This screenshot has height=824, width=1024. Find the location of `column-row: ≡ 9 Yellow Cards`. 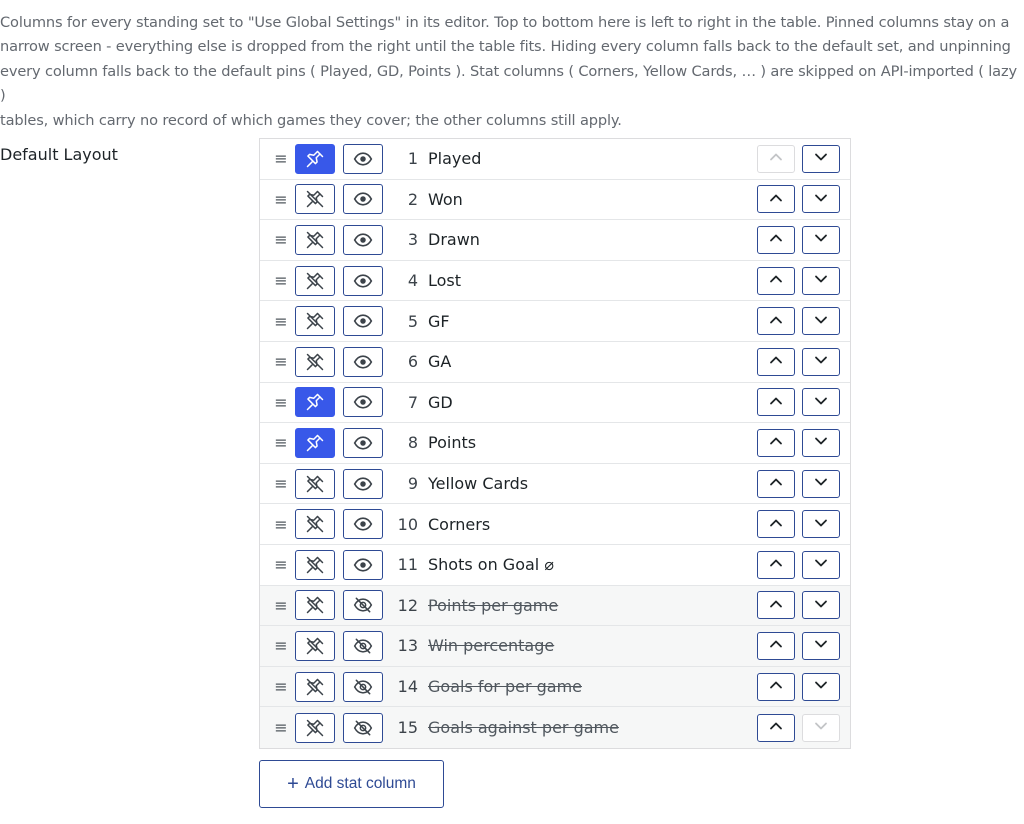

column-row: ≡ 9 Yellow Cards is located at coordinates (555, 484).